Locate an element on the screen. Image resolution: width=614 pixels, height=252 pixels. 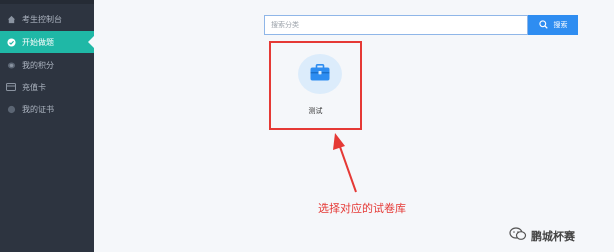
sidebar-item-recharge-card: 充值卡 is located at coordinates (47, 87).